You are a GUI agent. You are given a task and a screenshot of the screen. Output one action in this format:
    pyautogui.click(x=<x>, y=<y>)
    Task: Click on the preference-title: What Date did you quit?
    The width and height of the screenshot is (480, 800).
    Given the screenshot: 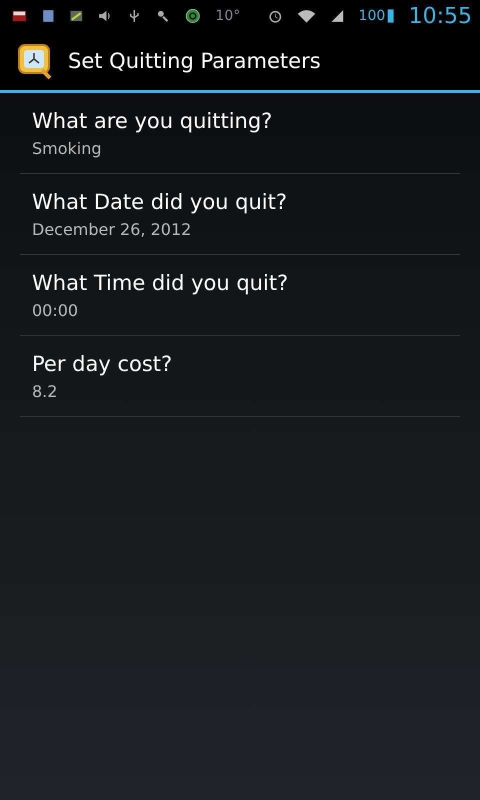 What is the action you would take?
    pyautogui.click(x=160, y=202)
    